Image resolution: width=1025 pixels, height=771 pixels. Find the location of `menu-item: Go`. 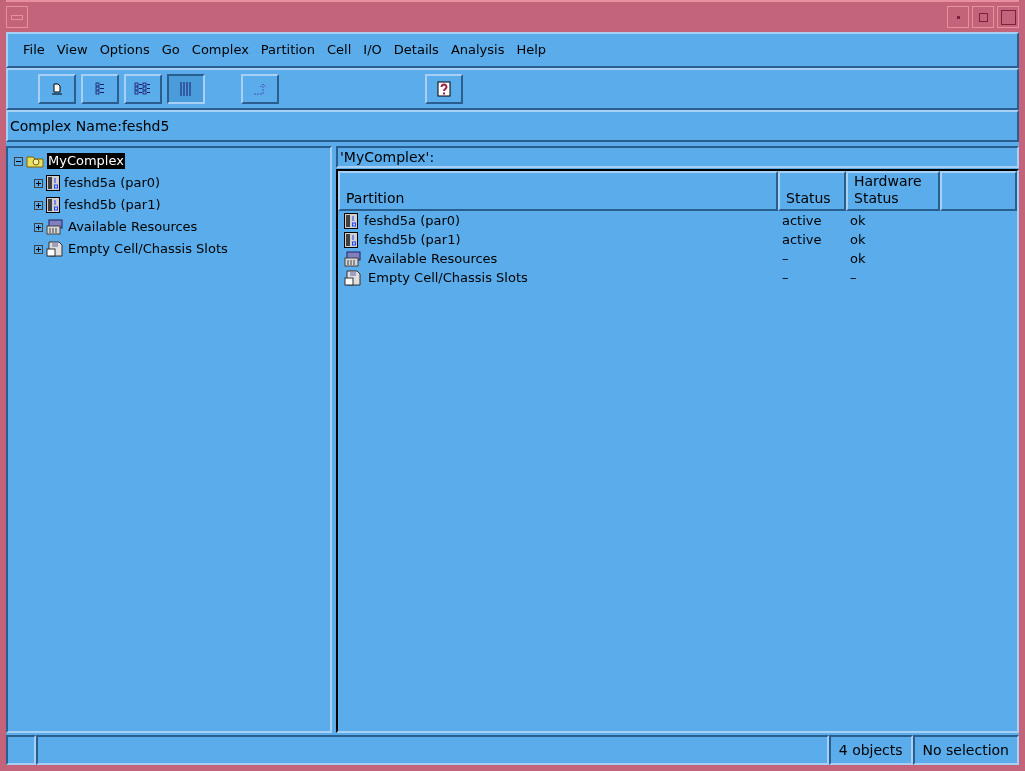

menu-item: Go is located at coordinates (170, 50).